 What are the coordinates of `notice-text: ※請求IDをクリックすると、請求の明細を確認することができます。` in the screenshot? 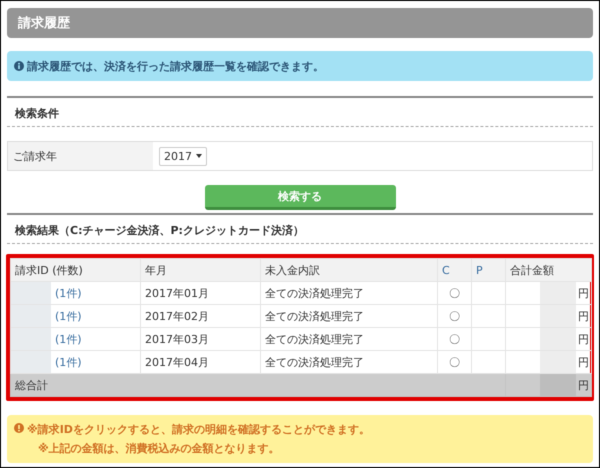 It's located at (198, 429).